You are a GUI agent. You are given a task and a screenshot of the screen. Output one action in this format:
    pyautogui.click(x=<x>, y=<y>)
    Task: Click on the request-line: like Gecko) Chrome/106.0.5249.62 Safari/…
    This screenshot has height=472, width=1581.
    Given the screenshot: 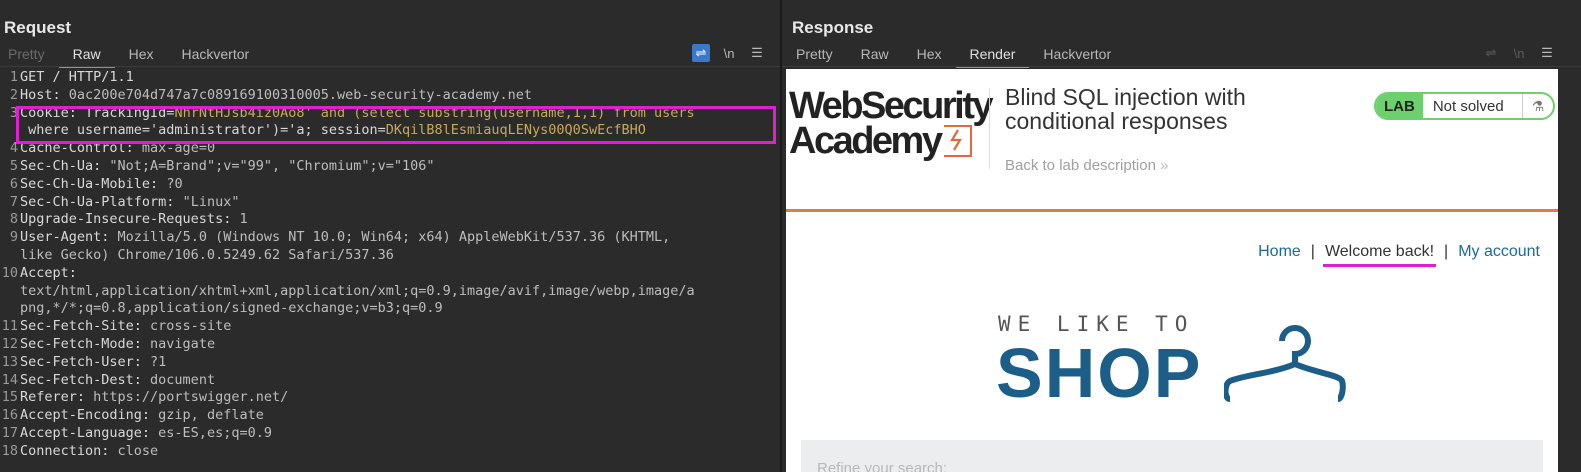 What is the action you would take?
    pyautogui.click(x=390, y=256)
    